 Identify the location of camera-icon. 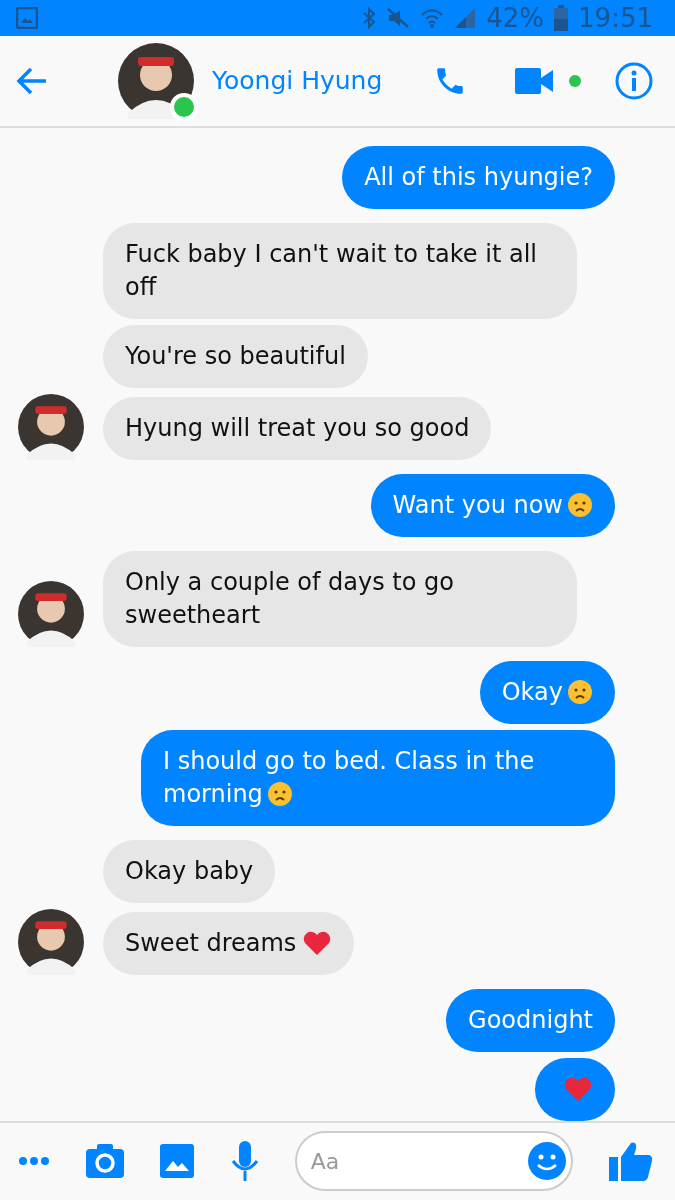
(105, 1161).